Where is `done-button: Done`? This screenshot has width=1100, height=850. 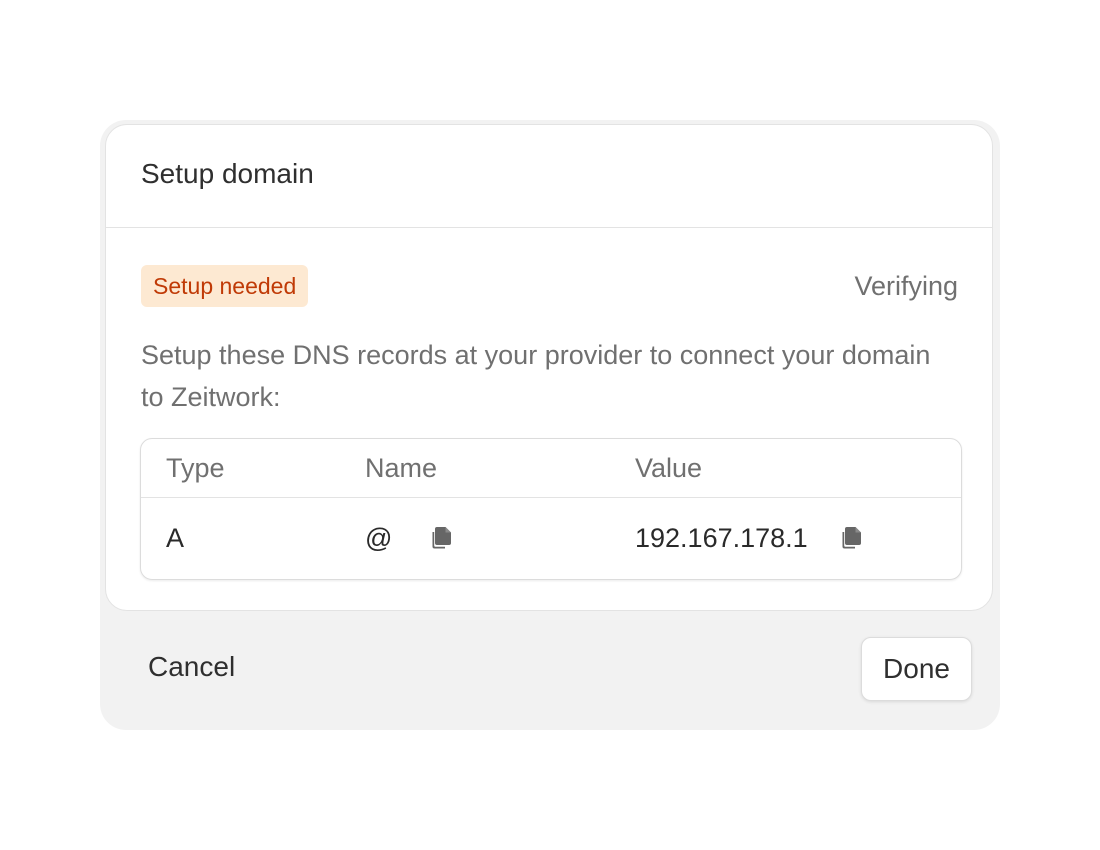 done-button: Done is located at coordinates (916, 669).